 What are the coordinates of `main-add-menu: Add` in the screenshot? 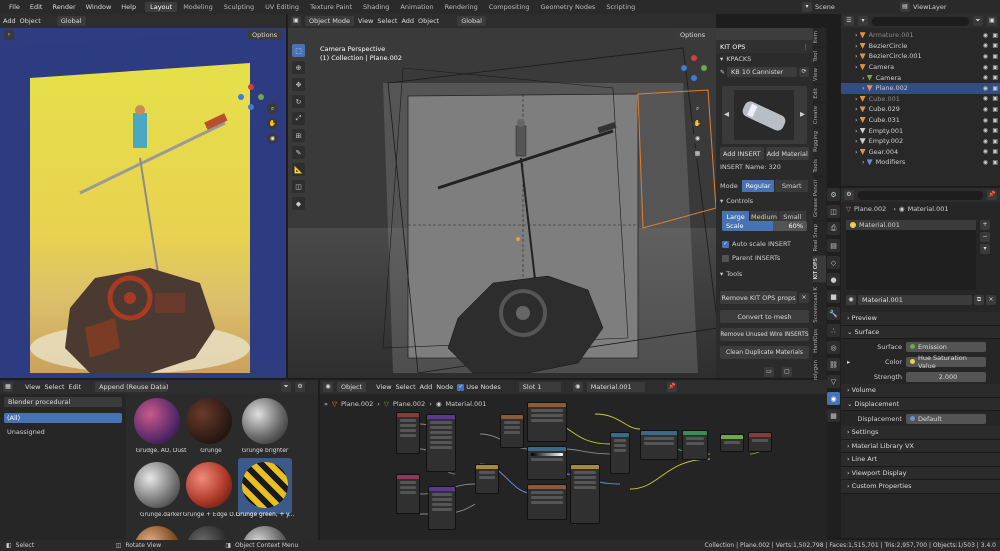 It's located at (407, 21).